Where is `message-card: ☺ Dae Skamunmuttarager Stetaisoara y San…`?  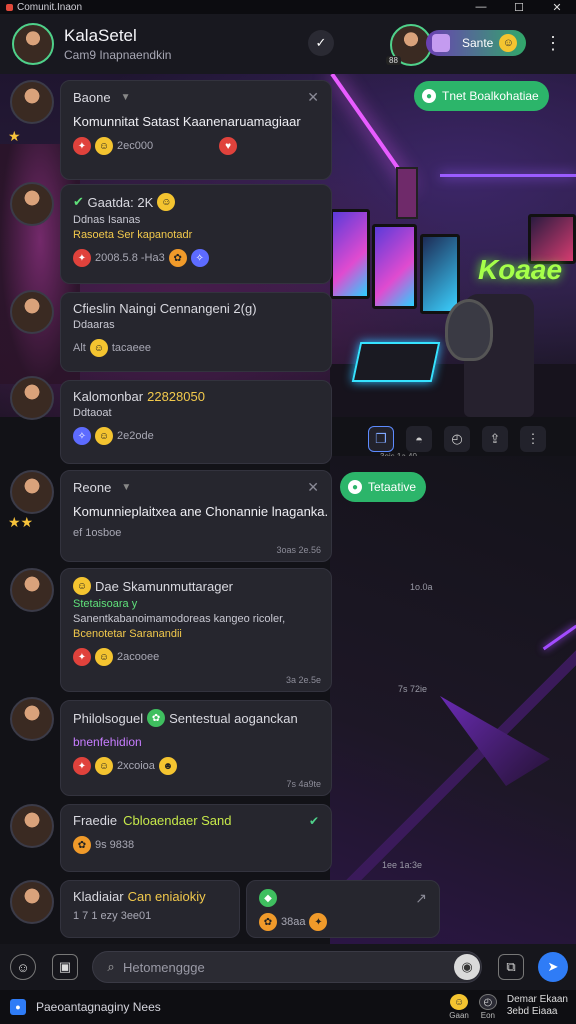 message-card: ☺ Dae Skamunmuttarager Stetaisoara y San… is located at coordinates (196, 630).